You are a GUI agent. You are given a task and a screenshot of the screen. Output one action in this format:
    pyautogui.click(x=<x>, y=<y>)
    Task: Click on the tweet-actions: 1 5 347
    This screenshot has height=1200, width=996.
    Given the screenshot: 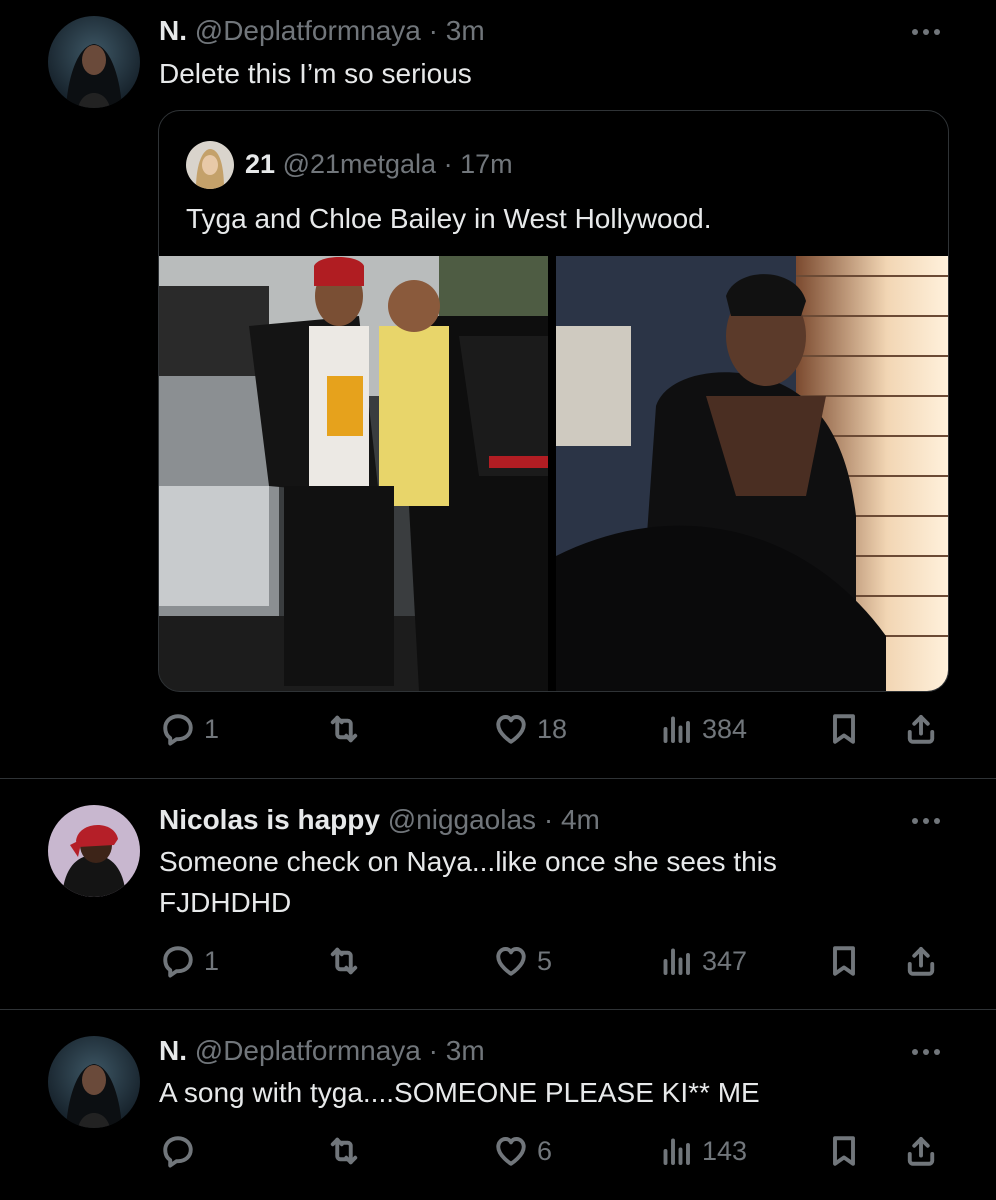 What is the action you would take?
    pyautogui.click(x=498, y=961)
    